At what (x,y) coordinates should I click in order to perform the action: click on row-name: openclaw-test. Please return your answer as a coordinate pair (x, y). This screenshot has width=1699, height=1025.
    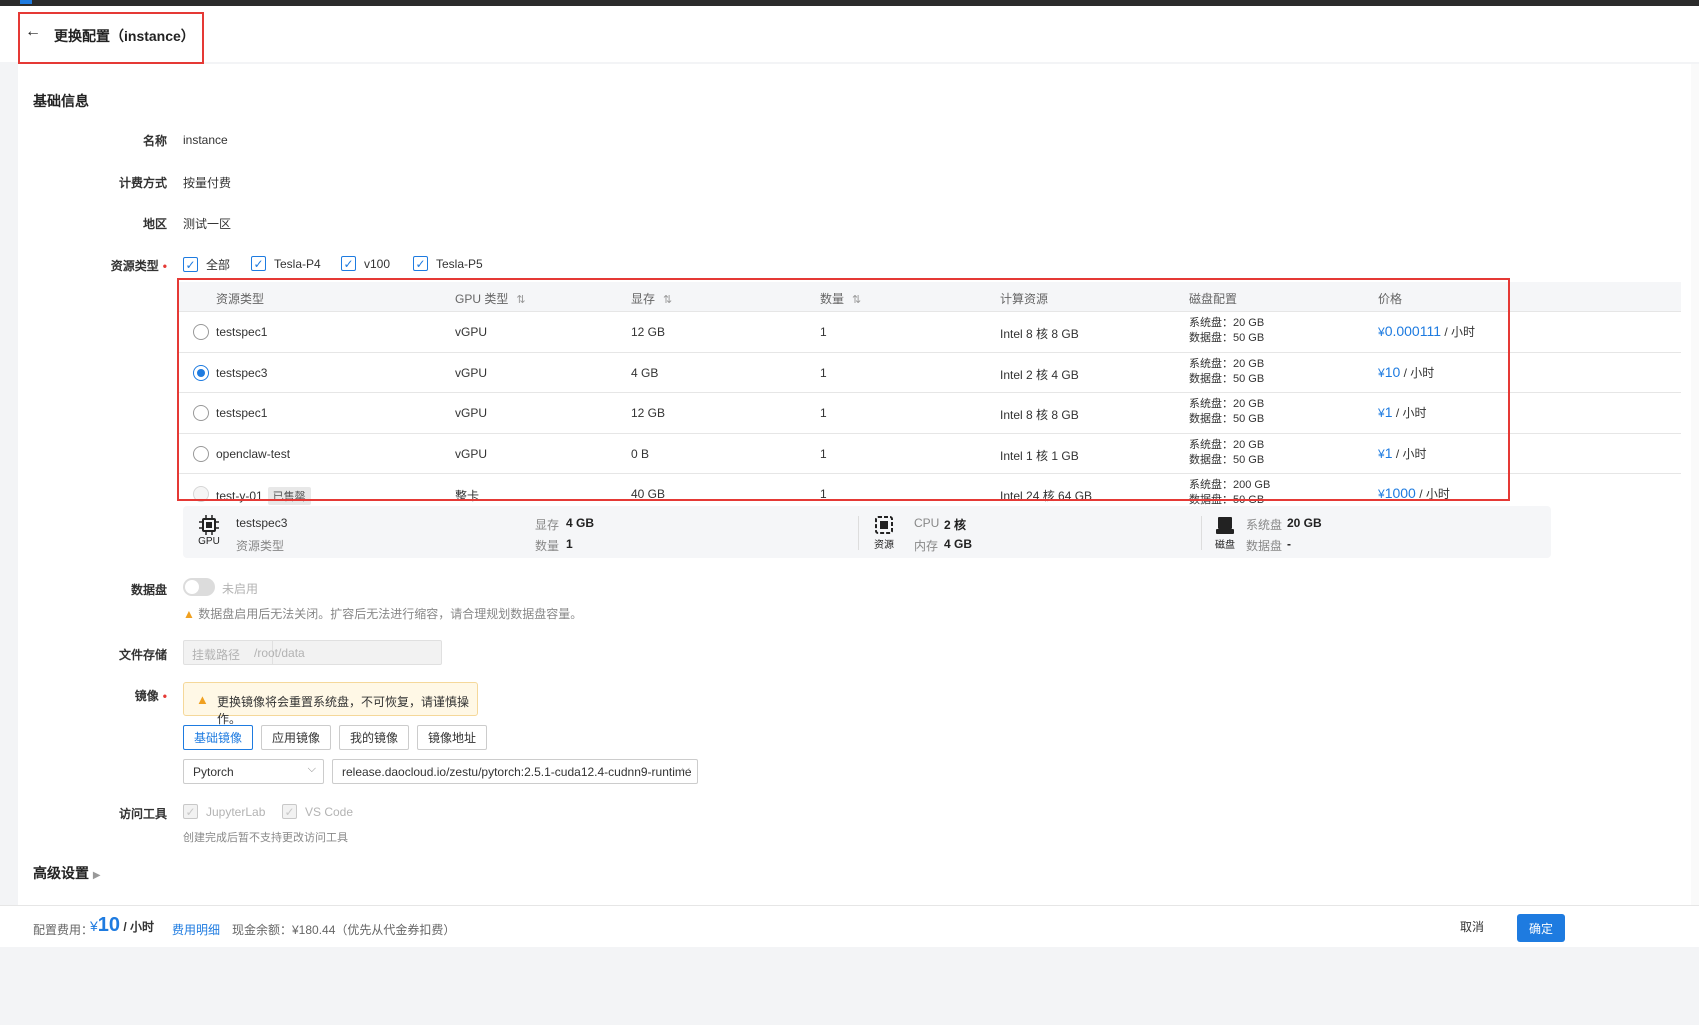
    Looking at the image, I should click on (253, 453).